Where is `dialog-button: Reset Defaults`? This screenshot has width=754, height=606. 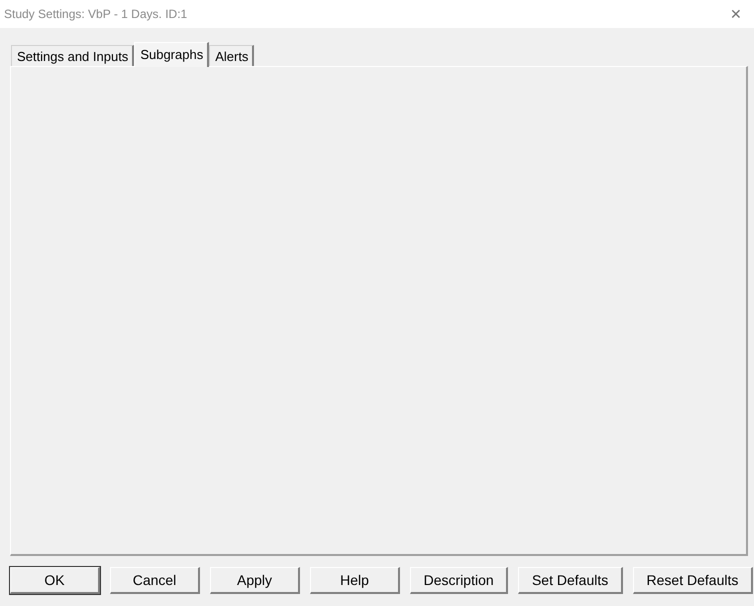 dialog-button: Reset Defaults is located at coordinates (693, 580).